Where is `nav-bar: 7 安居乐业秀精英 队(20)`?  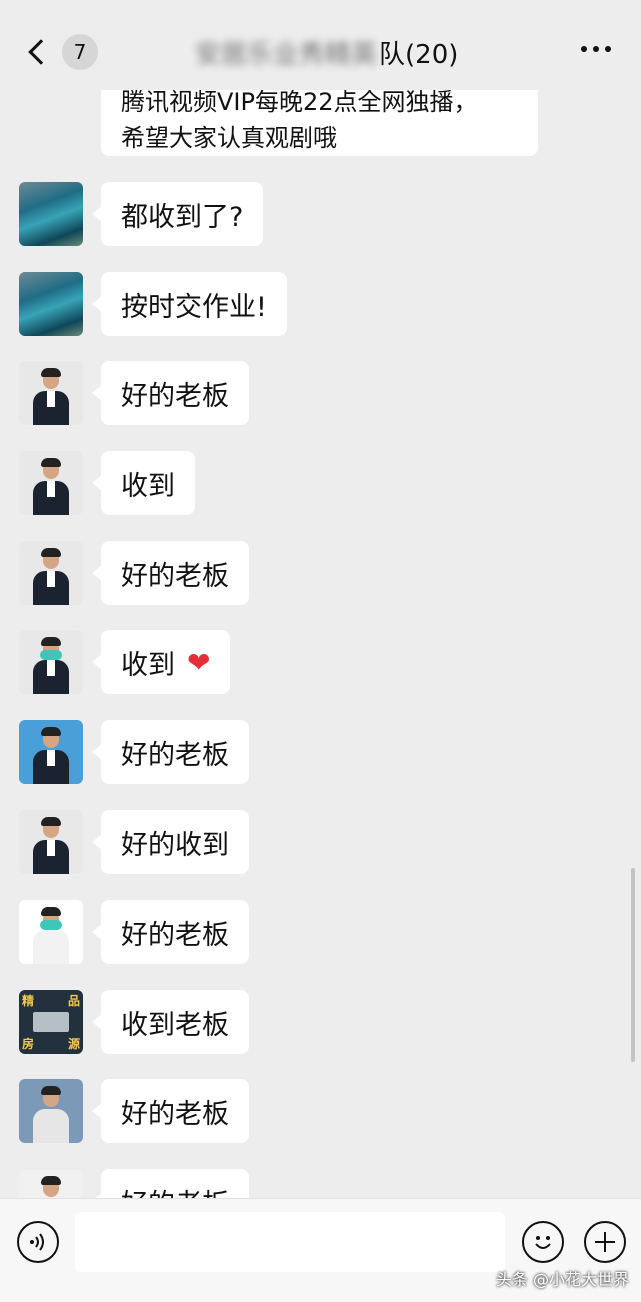 nav-bar: 7 安居乐业秀精英 队(20) is located at coordinates (320, 45).